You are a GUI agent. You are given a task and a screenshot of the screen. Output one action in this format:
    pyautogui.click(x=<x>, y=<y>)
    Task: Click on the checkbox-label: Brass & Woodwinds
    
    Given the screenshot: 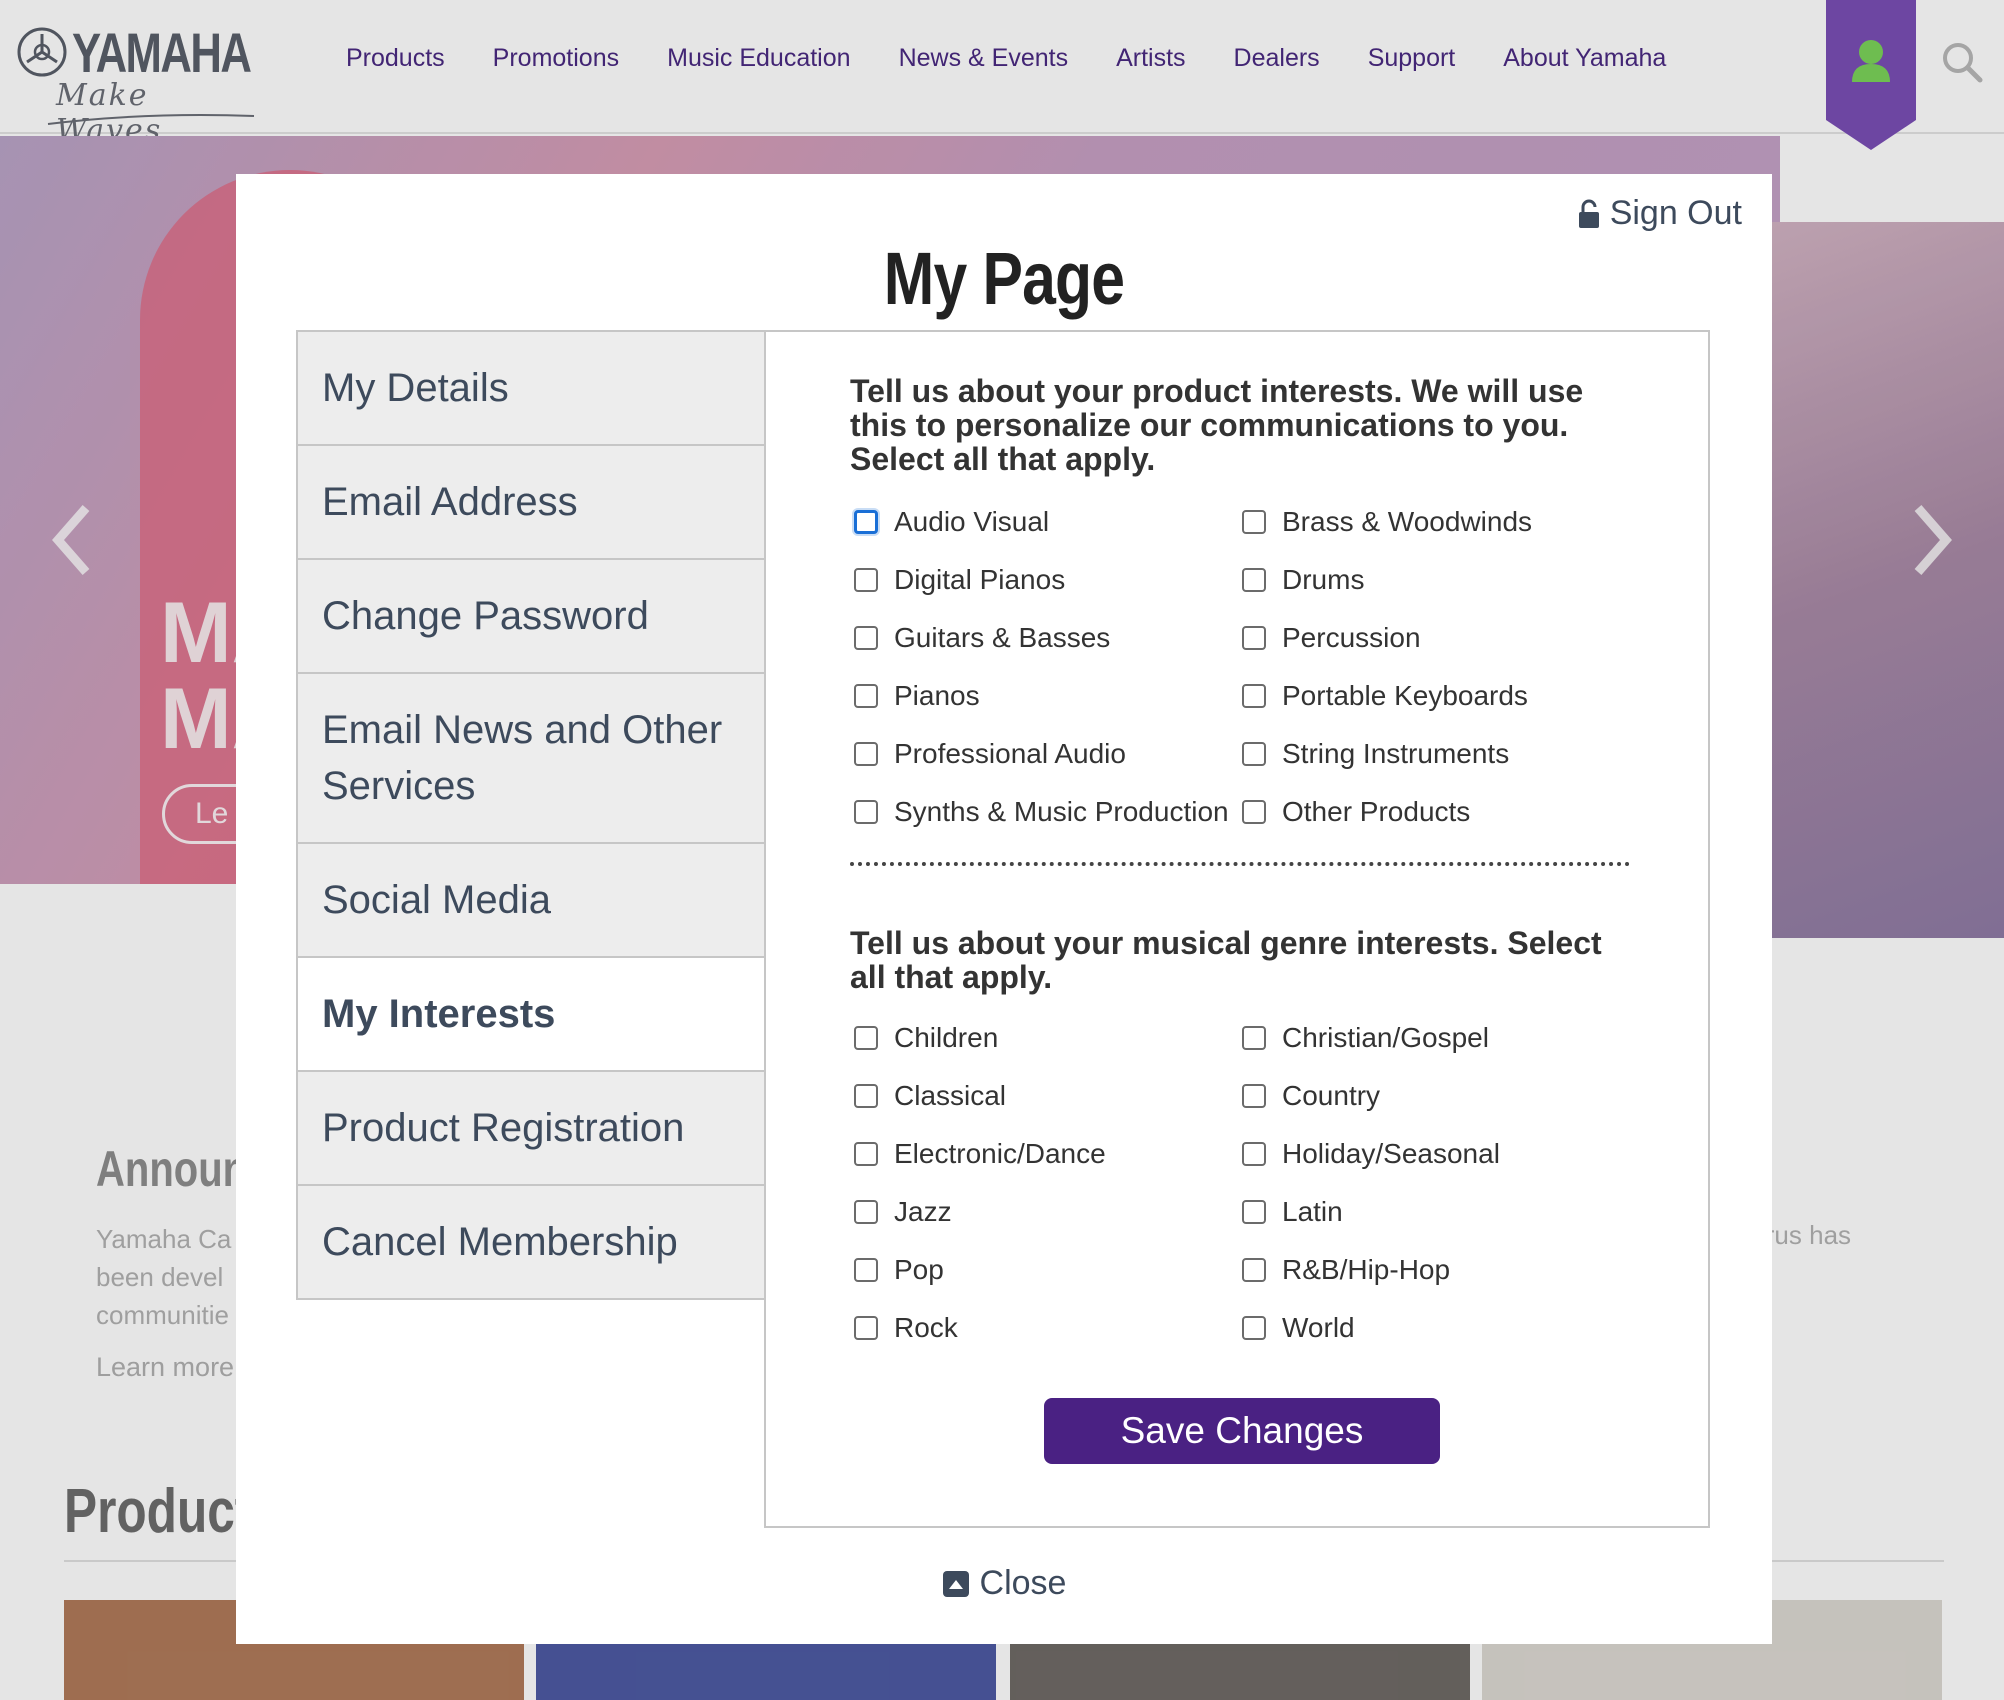 What is the action you would take?
    pyautogui.click(x=1407, y=521)
    